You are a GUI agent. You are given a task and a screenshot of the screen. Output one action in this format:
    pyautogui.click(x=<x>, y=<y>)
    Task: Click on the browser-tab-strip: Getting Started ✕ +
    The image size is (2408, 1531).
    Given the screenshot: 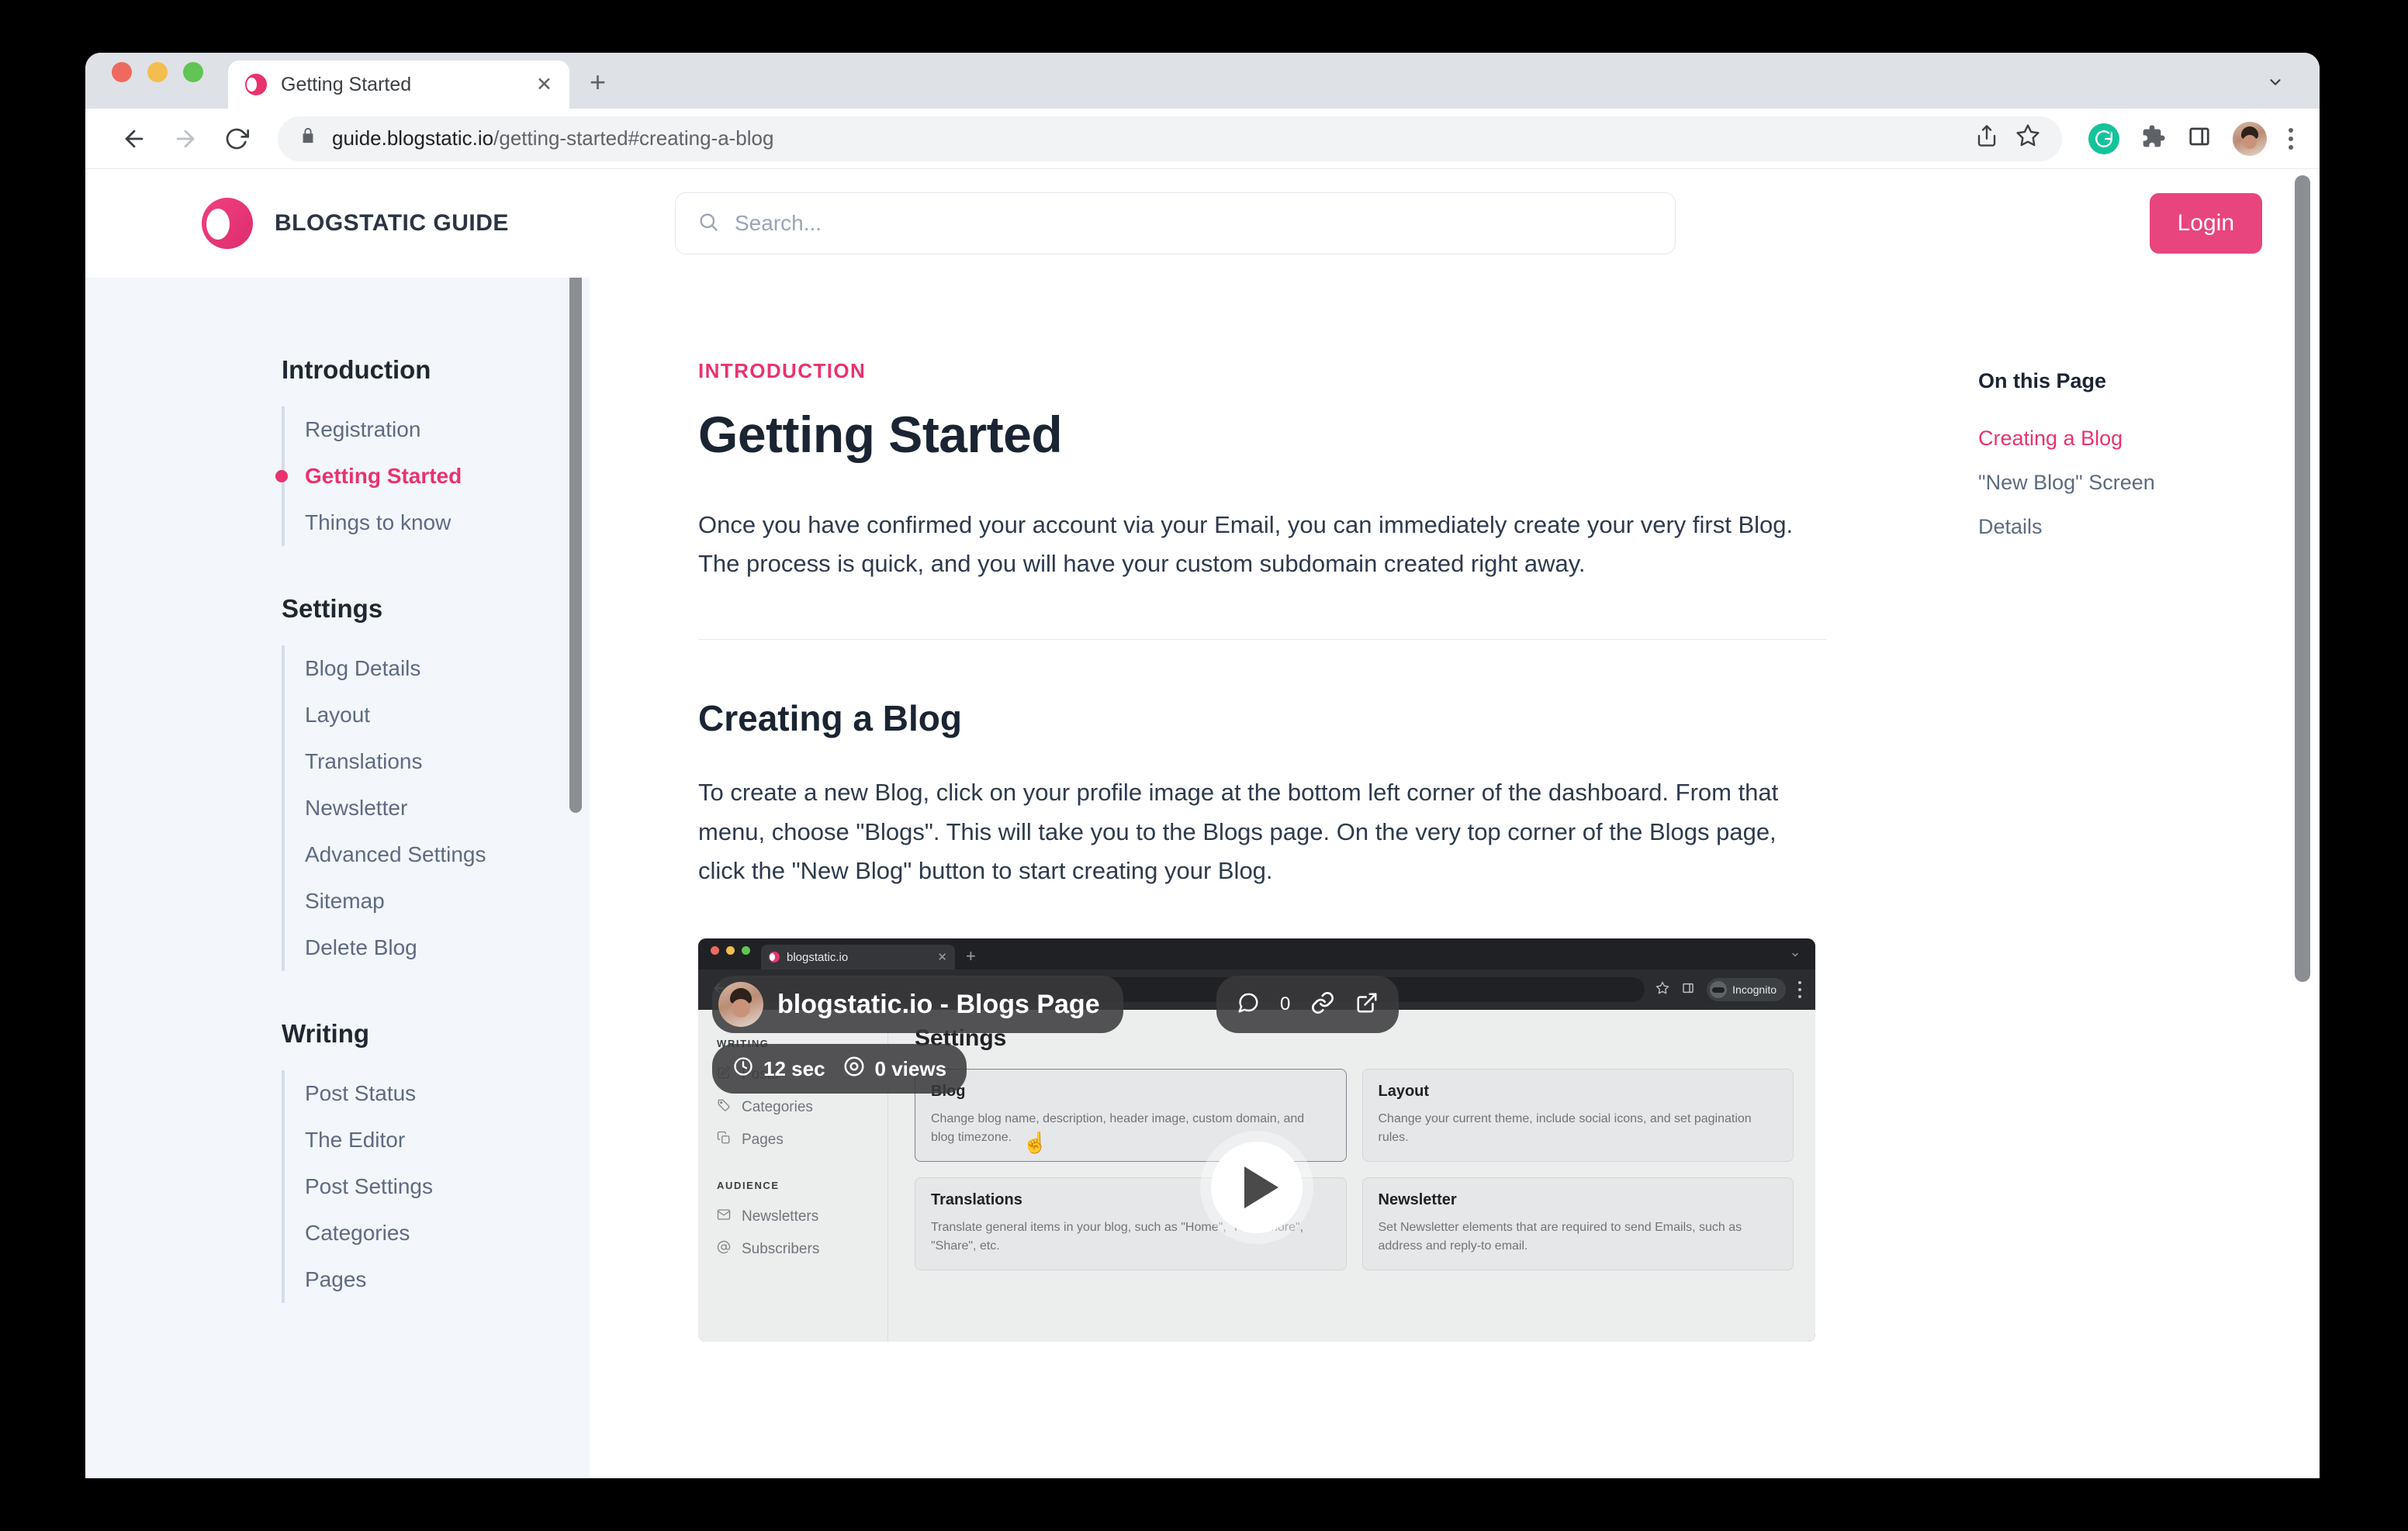 What is the action you would take?
    pyautogui.click(x=1202, y=81)
    